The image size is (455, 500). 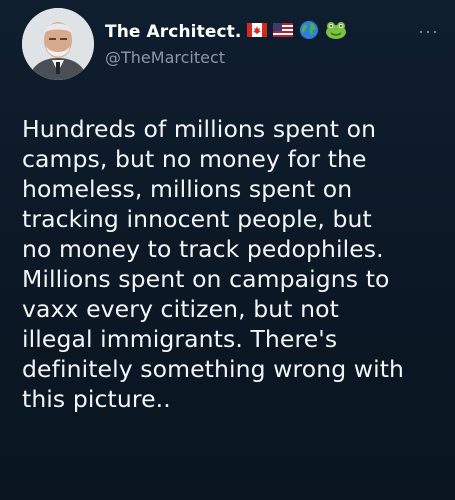 What do you see at coordinates (254, 57) in the screenshot?
I see `author-handle: @TheMarcitect` at bounding box center [254, 57].